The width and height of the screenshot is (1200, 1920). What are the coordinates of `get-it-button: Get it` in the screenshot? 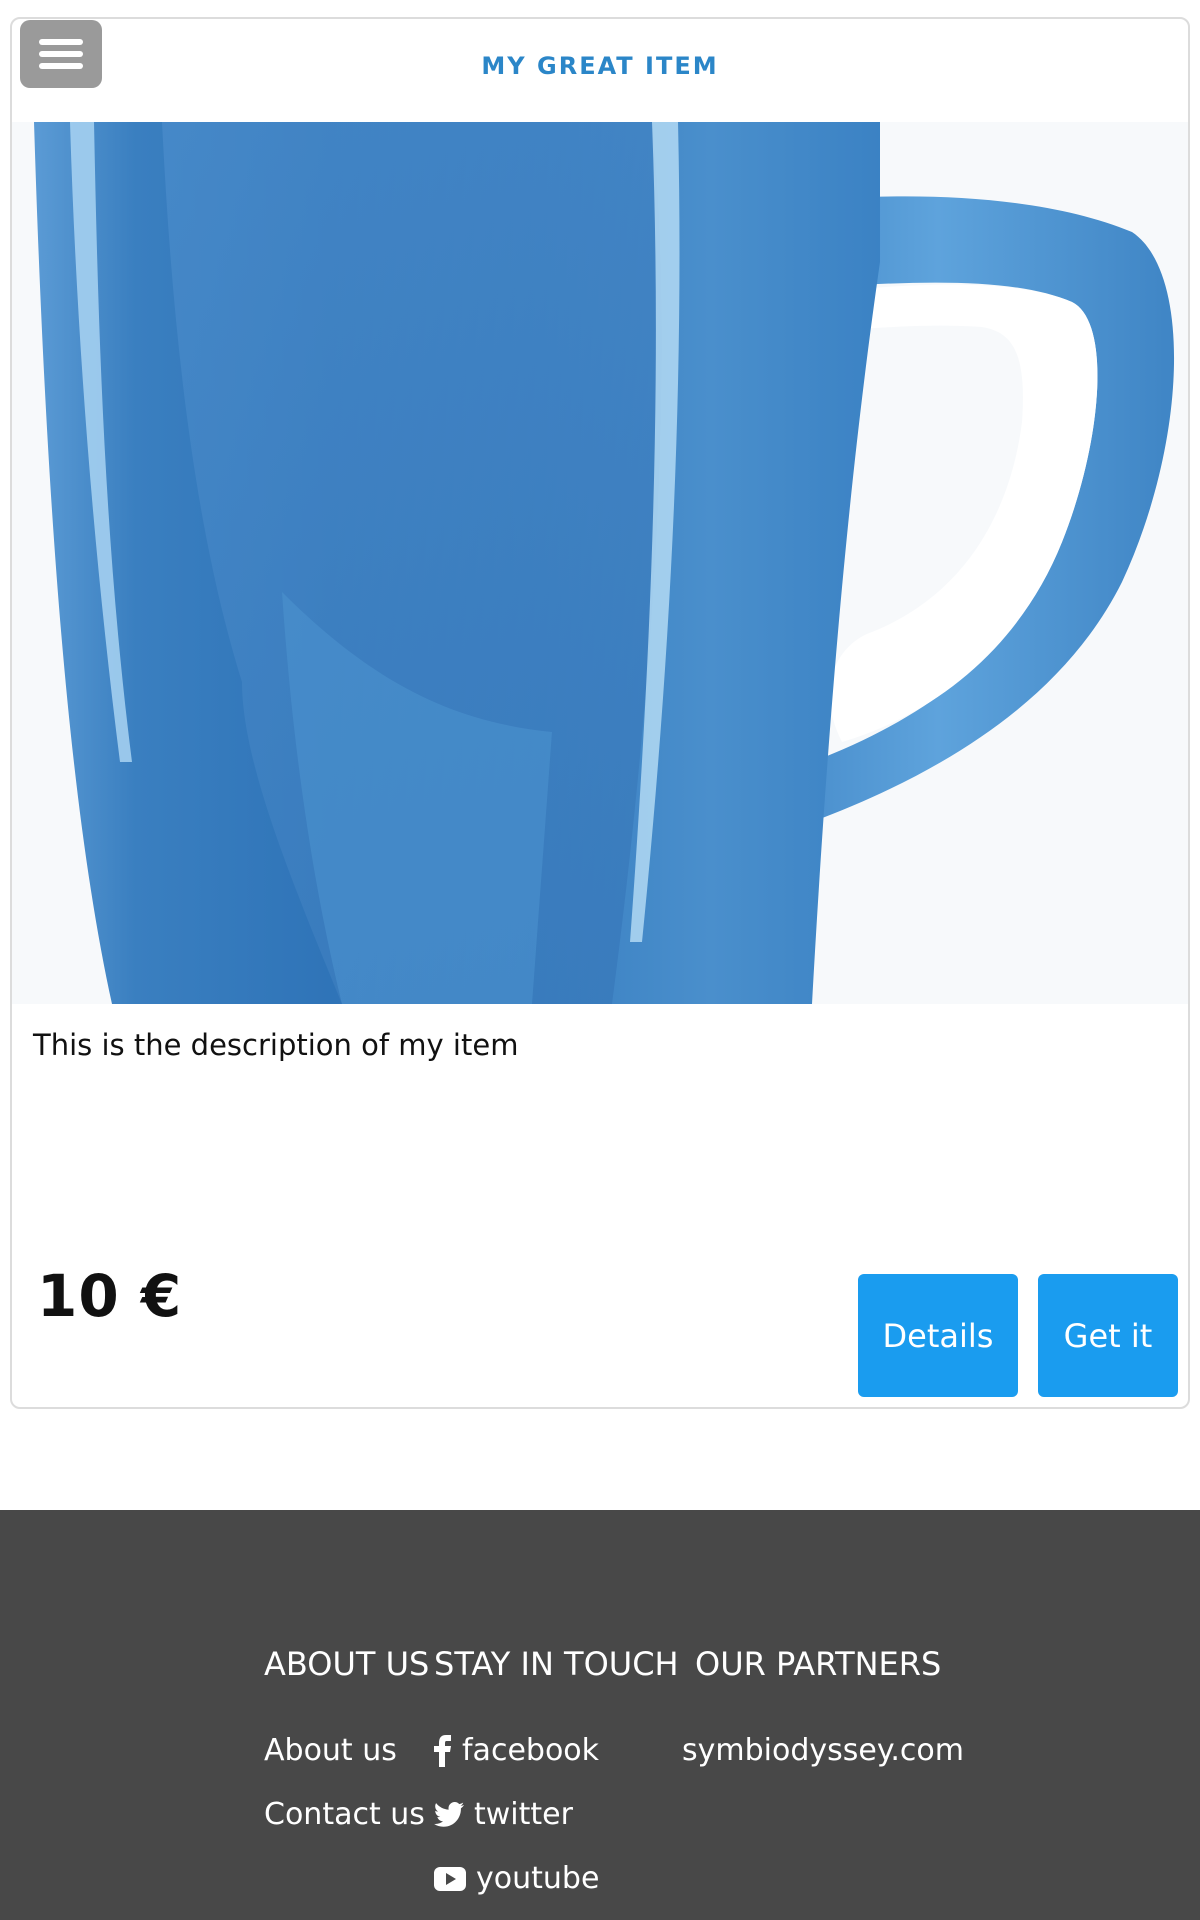 It's located at (1108, 1335).